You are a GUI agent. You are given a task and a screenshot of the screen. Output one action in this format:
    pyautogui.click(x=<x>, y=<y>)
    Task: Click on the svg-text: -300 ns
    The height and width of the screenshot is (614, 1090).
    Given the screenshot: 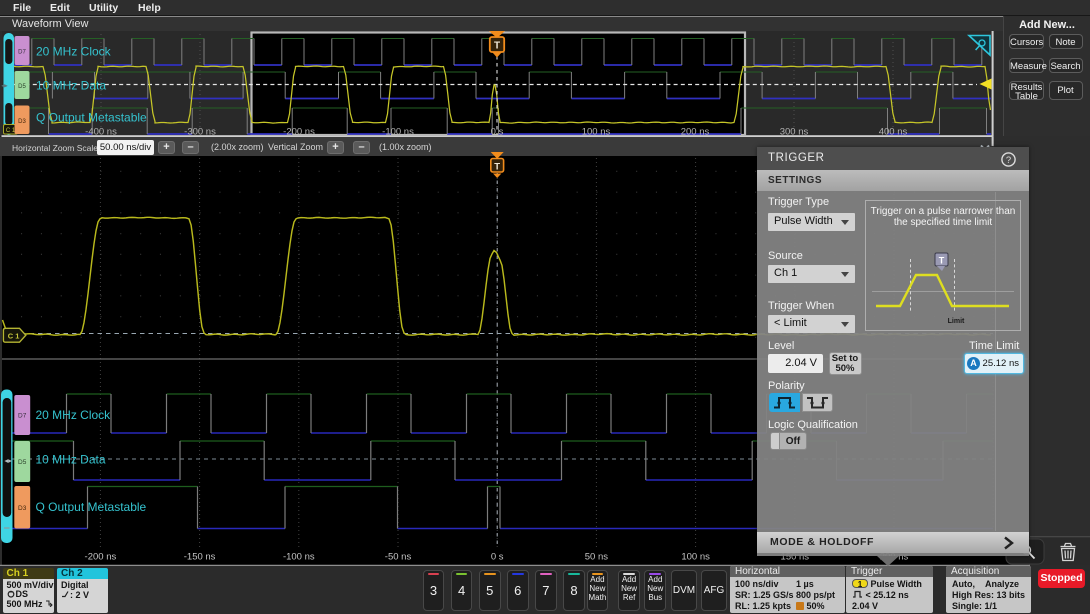 What is the action you would take?
    pyautogui.click(x=200, y=132)
    